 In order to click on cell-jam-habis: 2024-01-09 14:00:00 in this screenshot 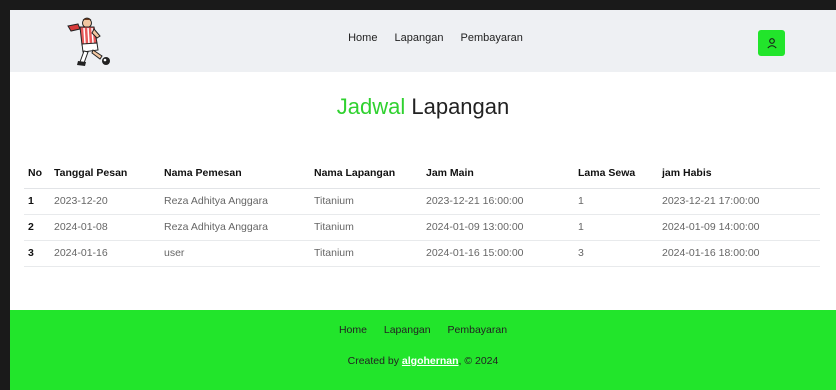, I will do `click(739, 227)`.